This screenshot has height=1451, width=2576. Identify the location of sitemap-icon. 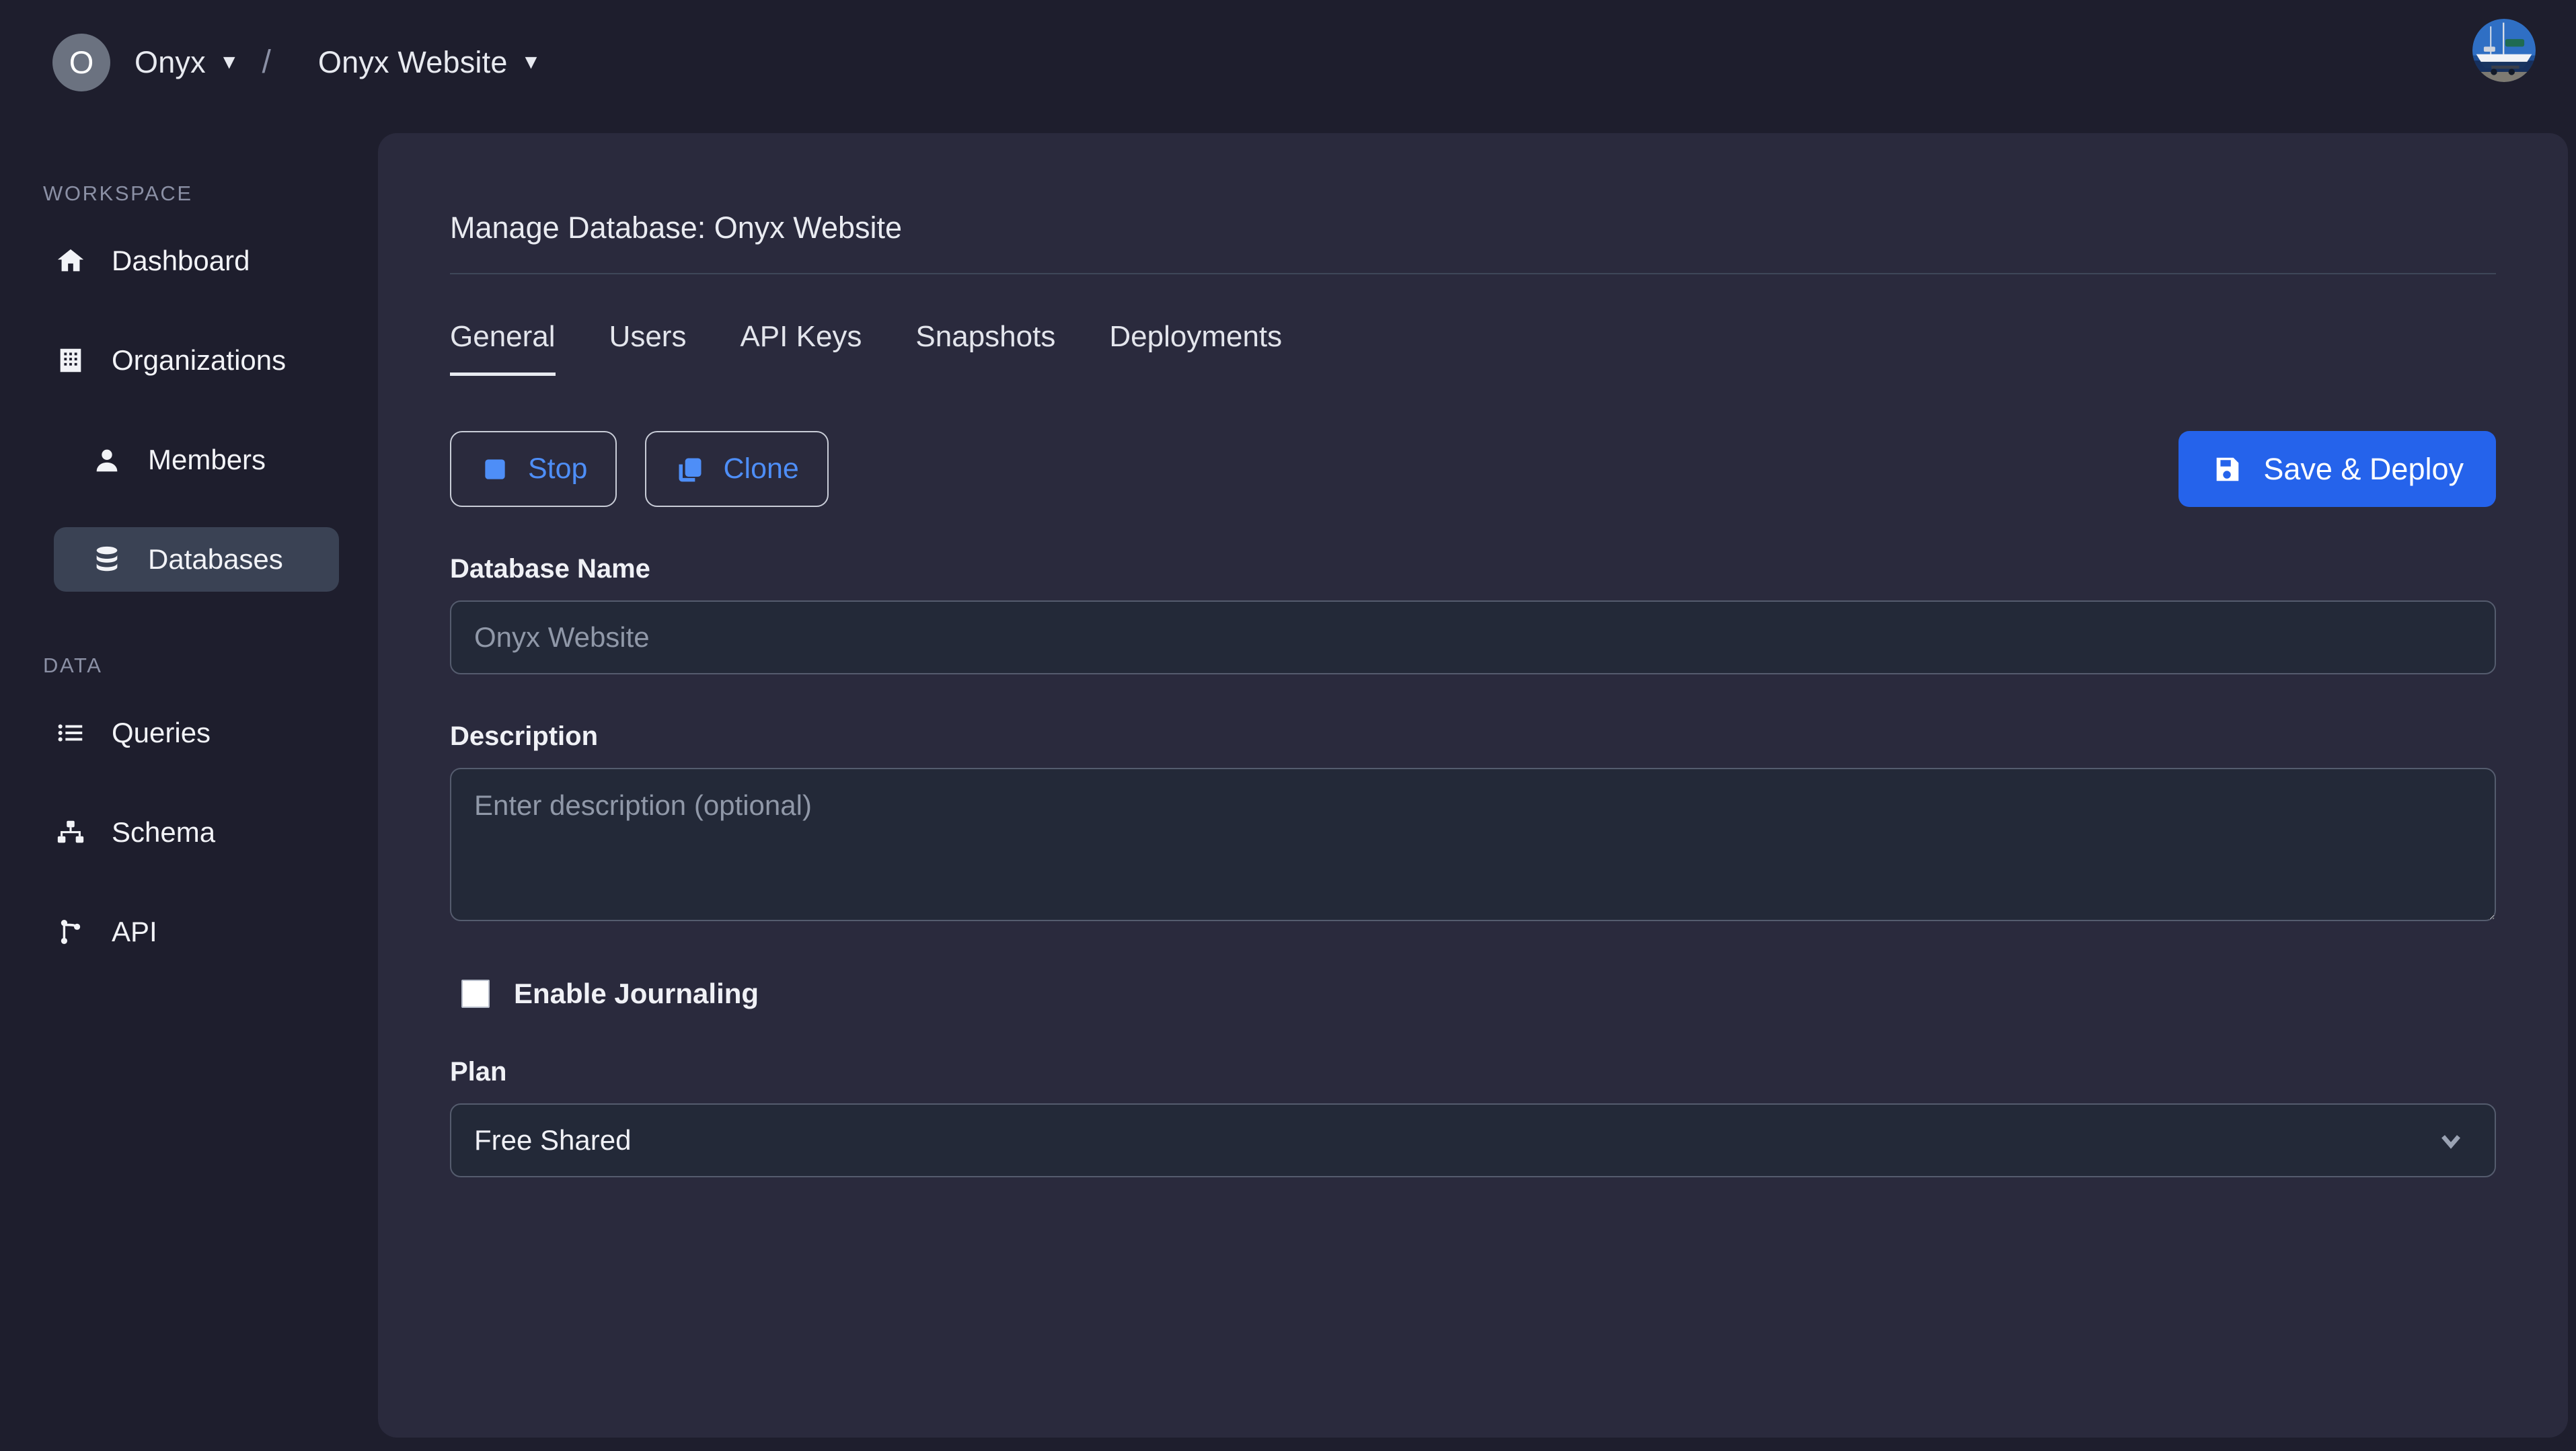
(70, 832).